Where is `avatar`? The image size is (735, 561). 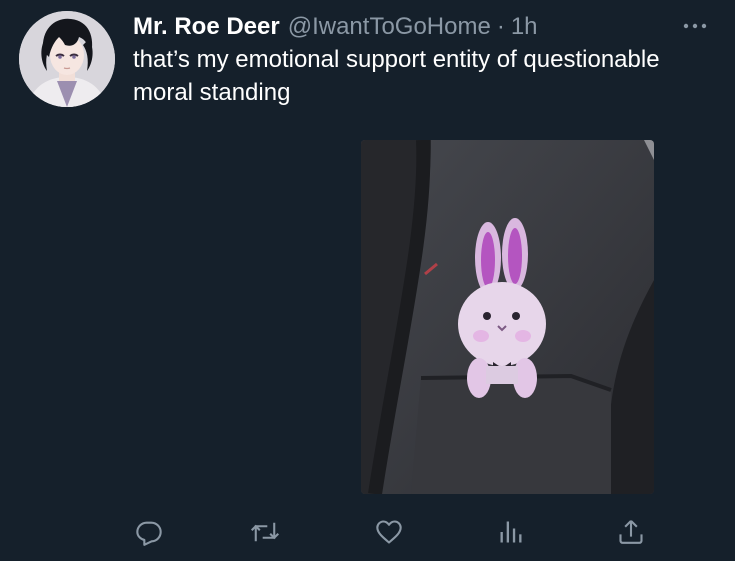 avatar is located at coordinates (67, 59).